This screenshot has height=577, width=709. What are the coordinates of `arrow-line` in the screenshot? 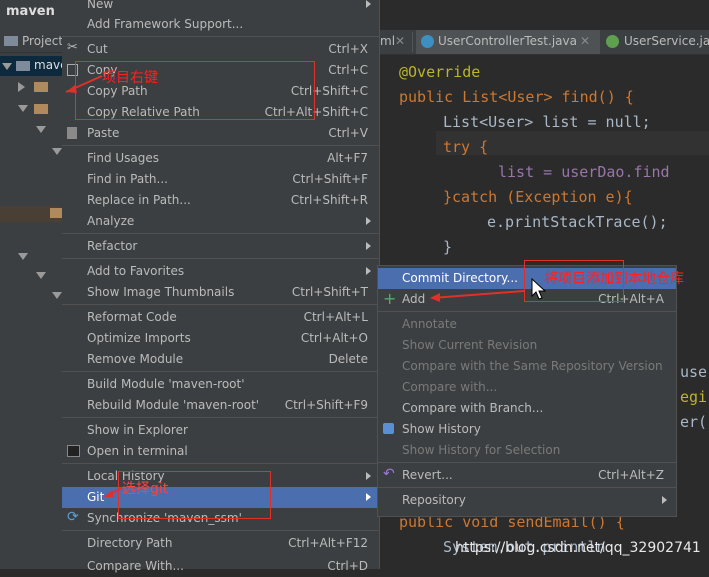 It's located at (478, 294).